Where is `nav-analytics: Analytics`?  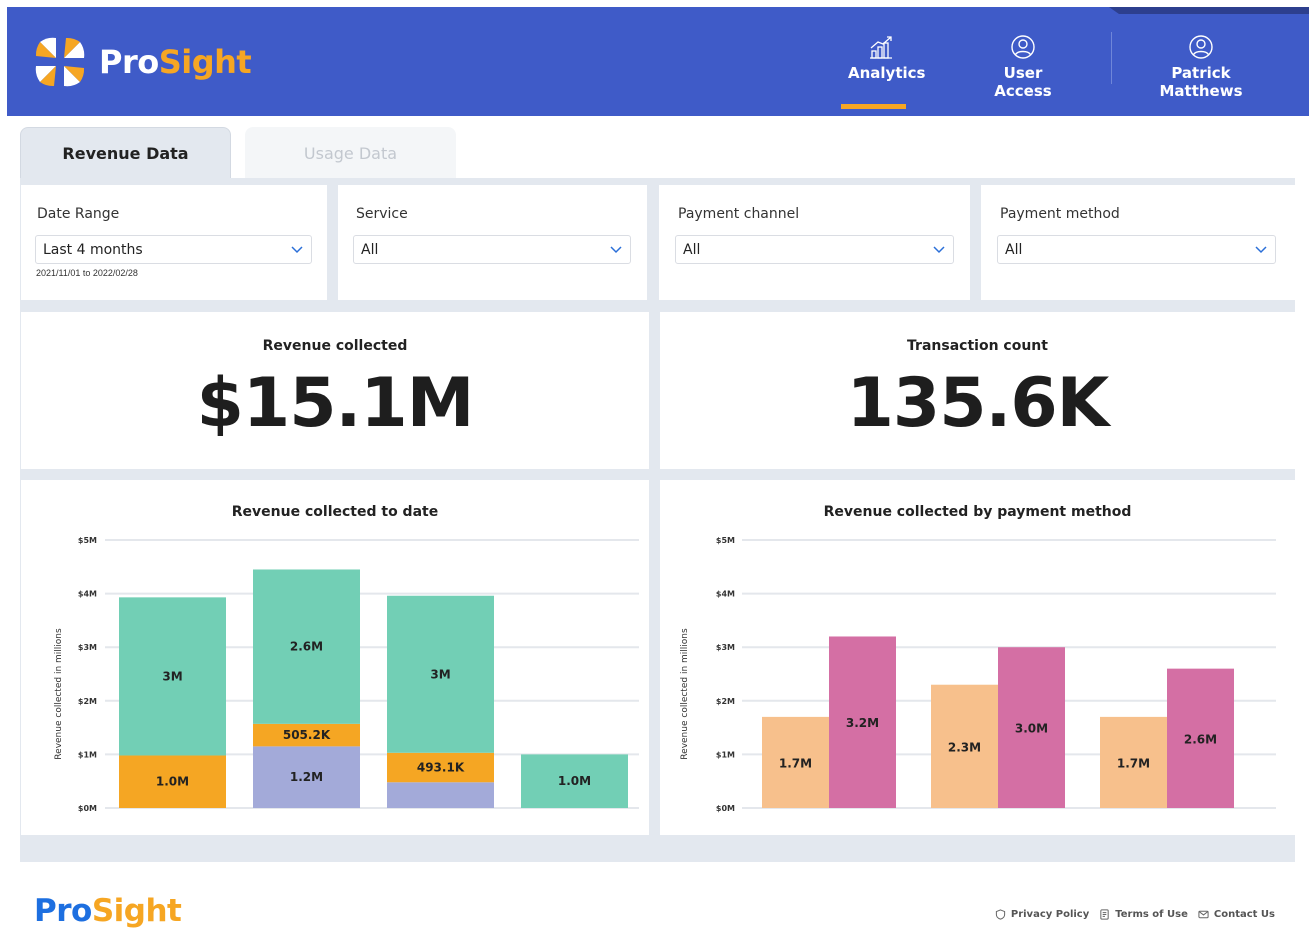
nav-analytics: Analytics is located at coordinates (886, 58).